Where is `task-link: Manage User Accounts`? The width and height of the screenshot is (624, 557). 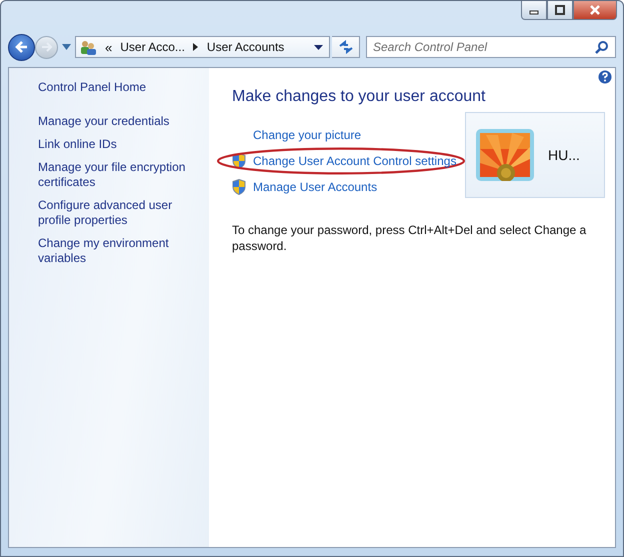 task-link: Manage User Accounts is located at coordinates (315, 187).